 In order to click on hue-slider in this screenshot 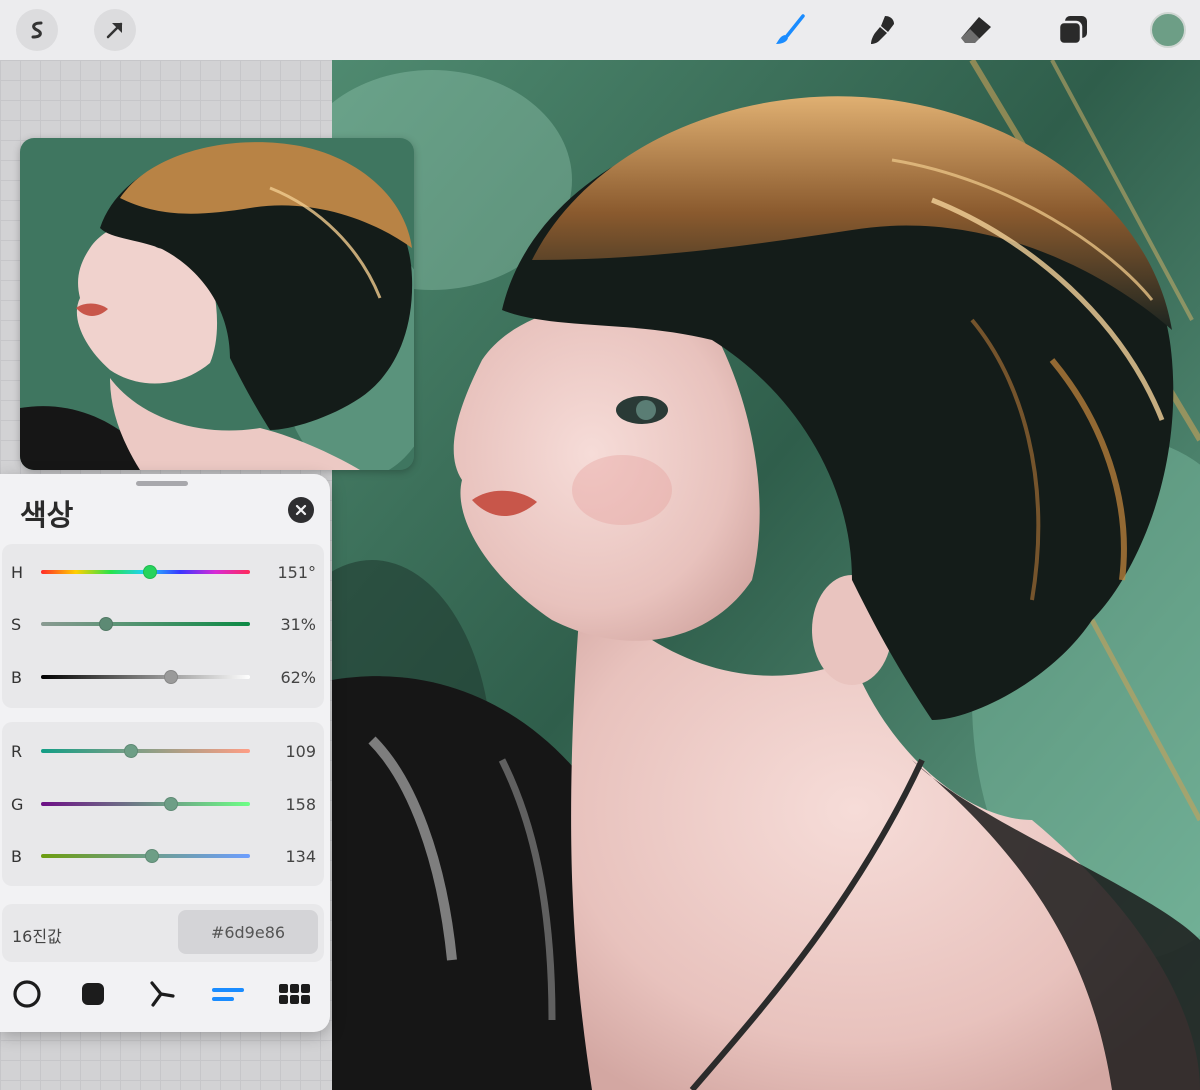, I will do `click(145, 572)`.